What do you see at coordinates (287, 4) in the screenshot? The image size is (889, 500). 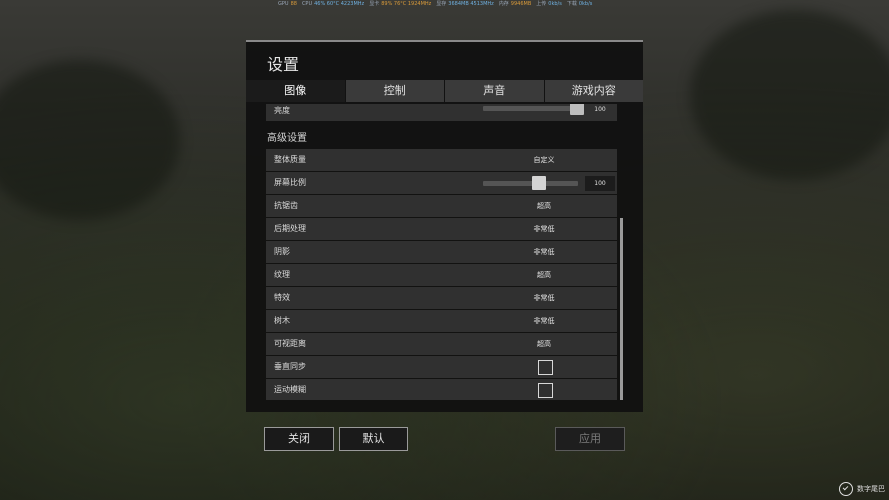 I see `overlay-gpu: GPU 88` at bounding box center [287, 4].